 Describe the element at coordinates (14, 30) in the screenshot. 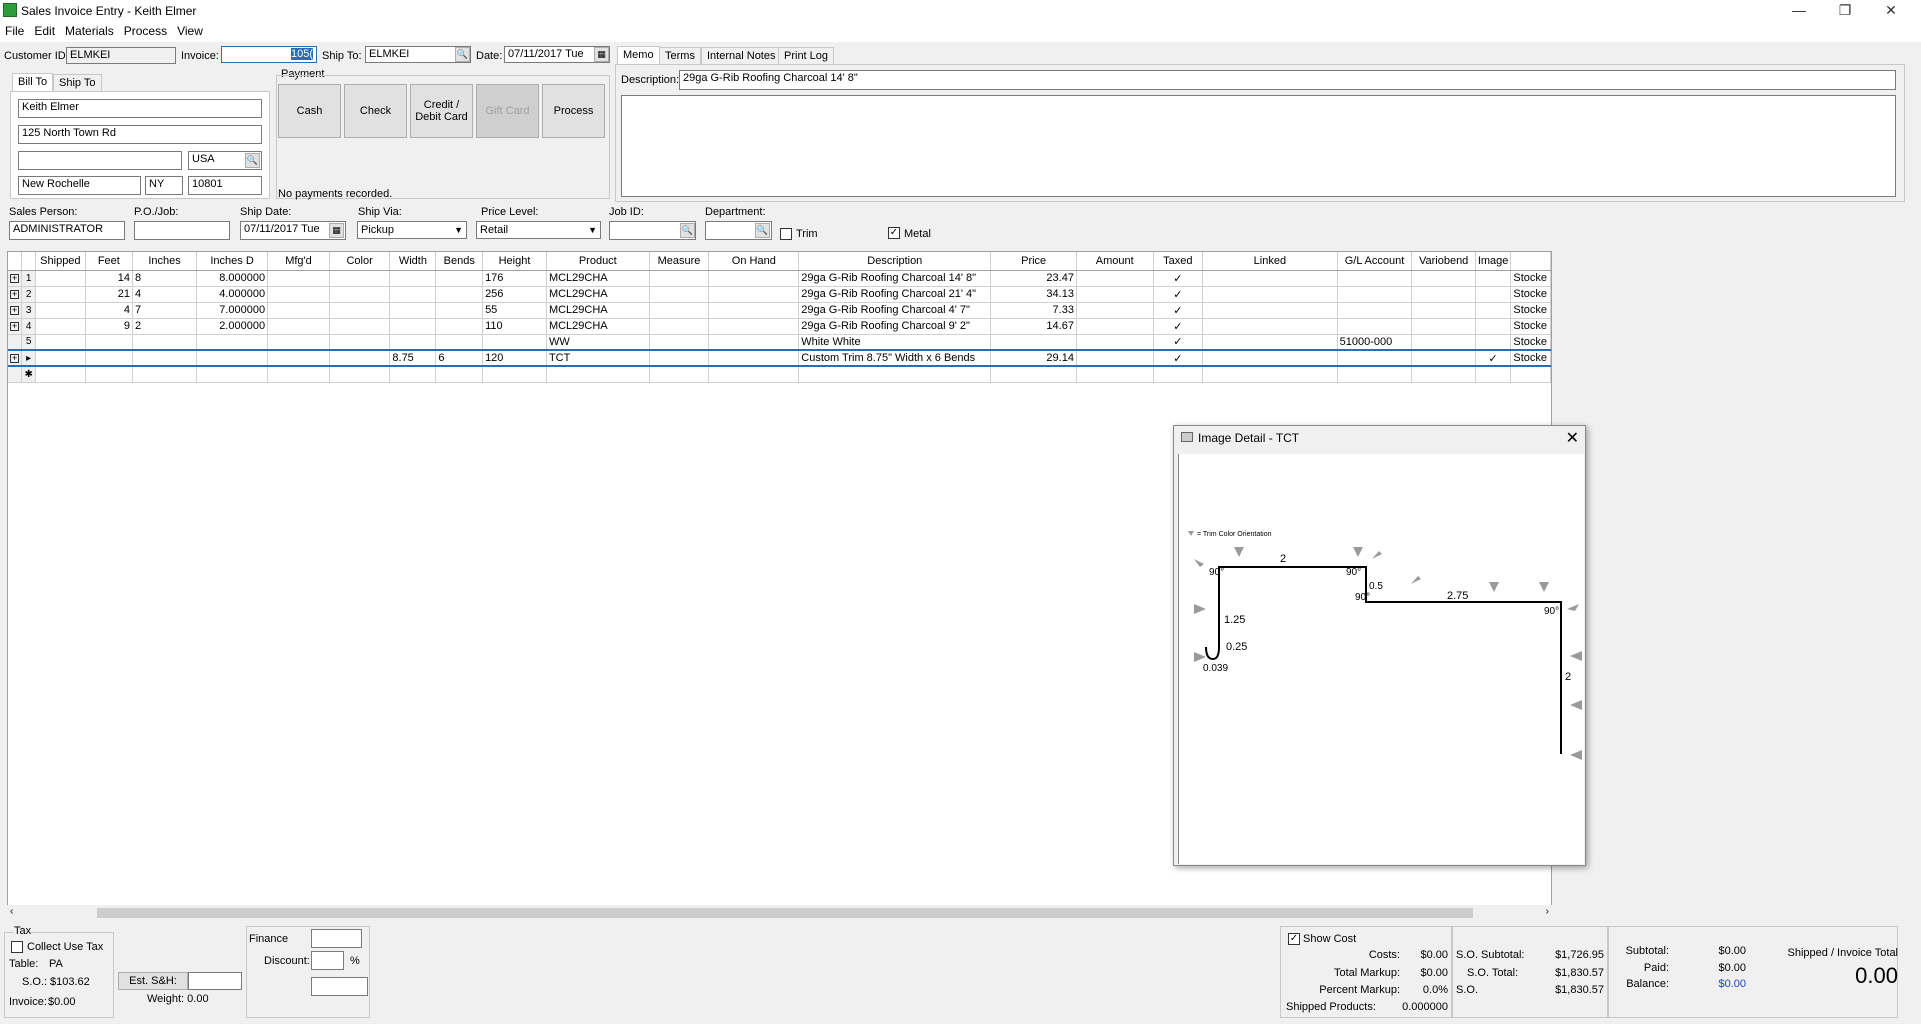

I see `menu-file: File` at that location.